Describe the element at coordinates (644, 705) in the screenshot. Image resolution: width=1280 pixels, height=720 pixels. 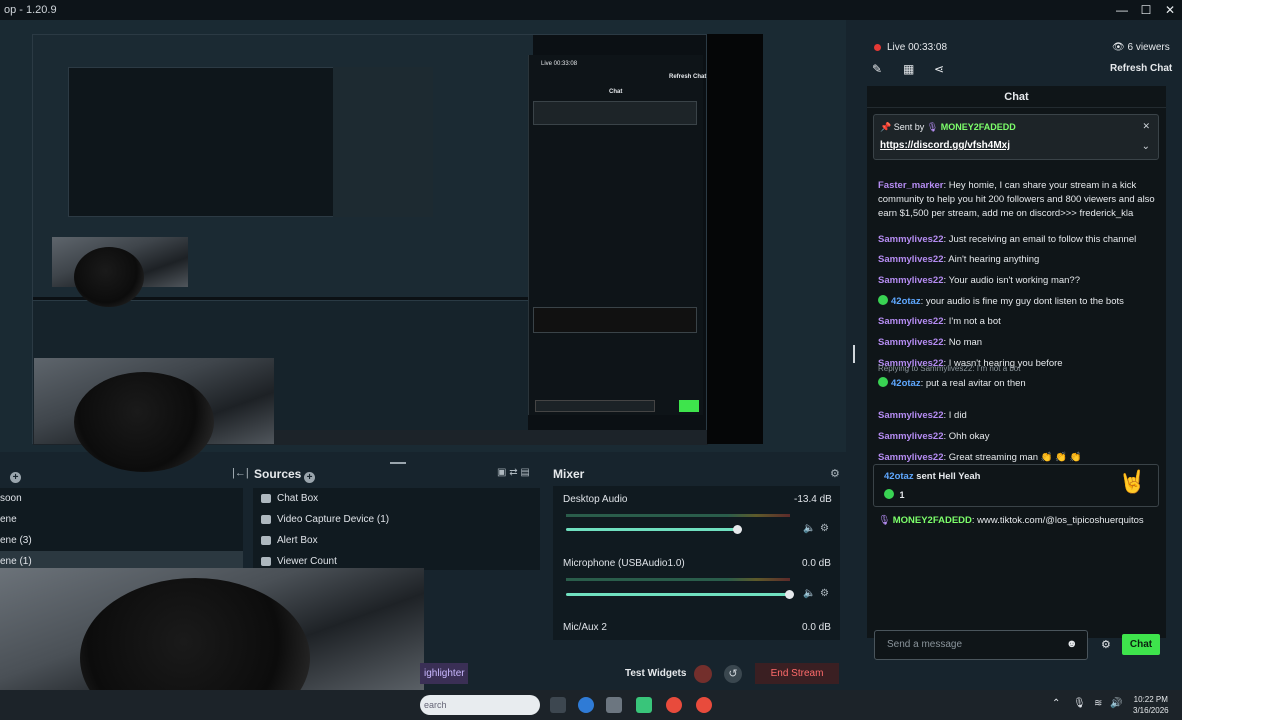
I see `streaming-app-icon` at that location.